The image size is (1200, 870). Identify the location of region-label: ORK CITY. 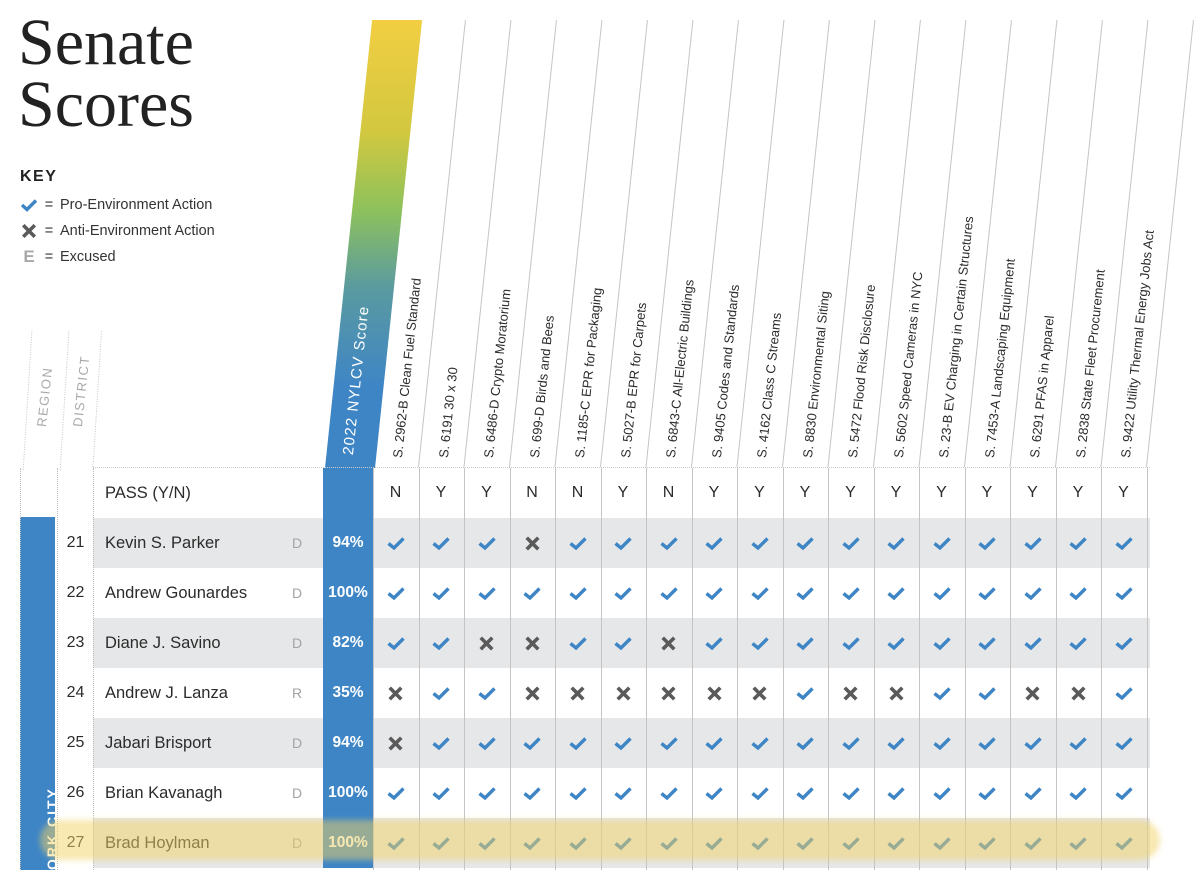
(52, 828).